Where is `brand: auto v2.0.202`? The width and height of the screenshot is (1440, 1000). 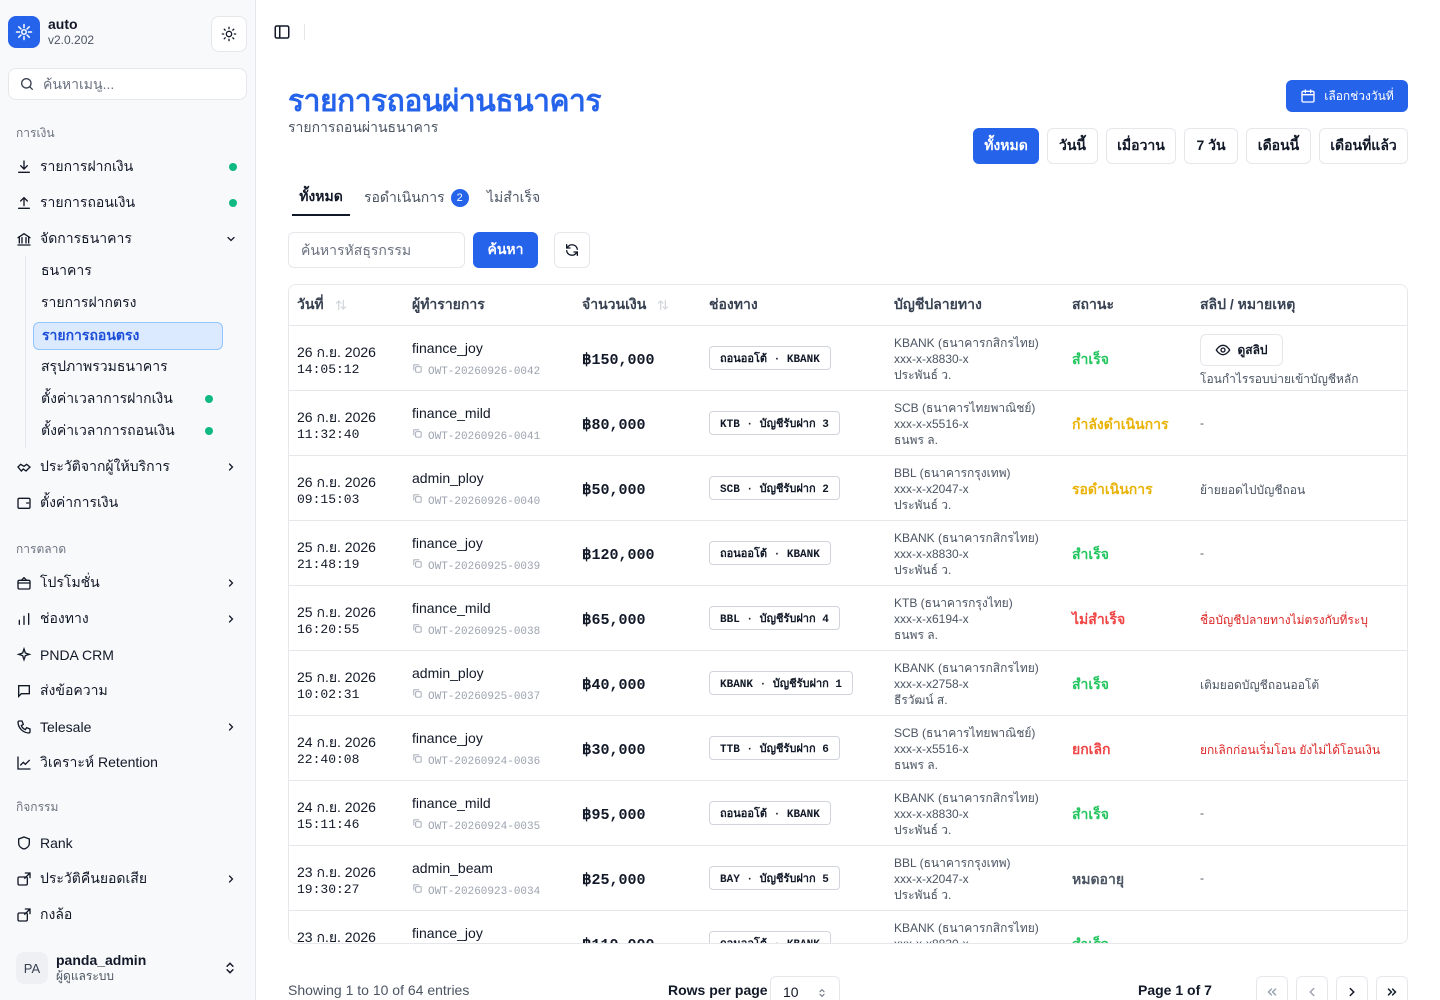 brand: auto v2.0.202 is located at coordinates (51, 32).